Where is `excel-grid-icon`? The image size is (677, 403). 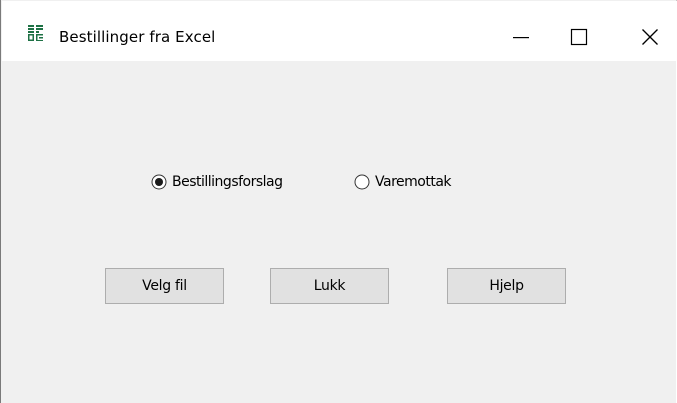
excel-grid-icon is located at coordinates (36, 33).